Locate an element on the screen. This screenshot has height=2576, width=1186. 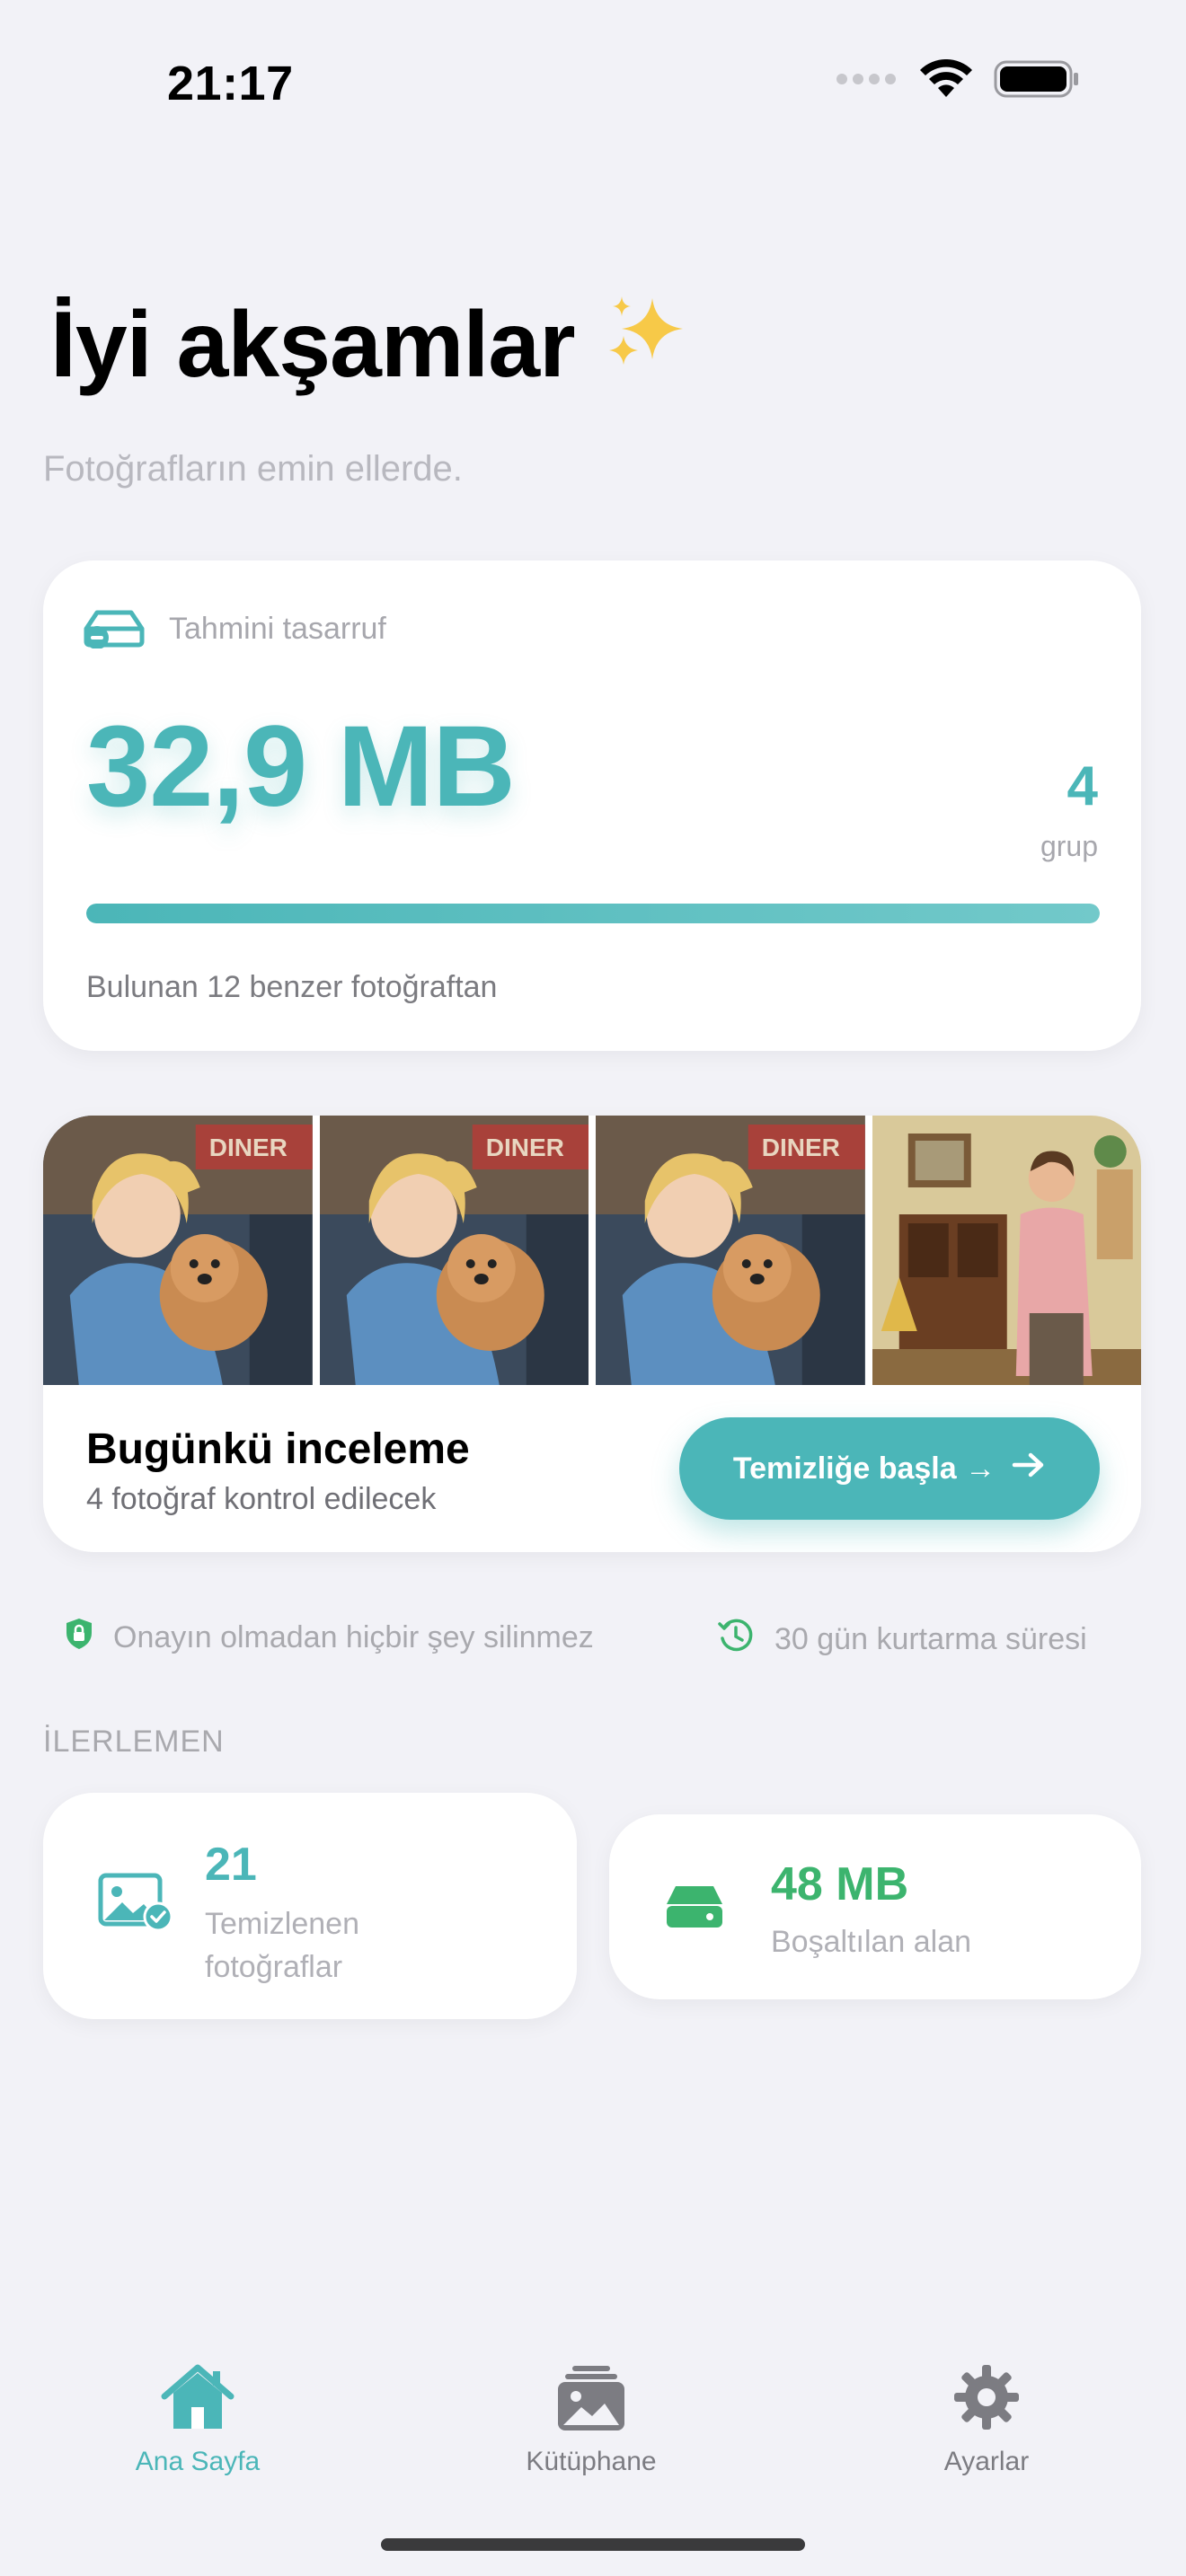
tab-library-label: Kütüphane is located at coordinates (591, 2461).